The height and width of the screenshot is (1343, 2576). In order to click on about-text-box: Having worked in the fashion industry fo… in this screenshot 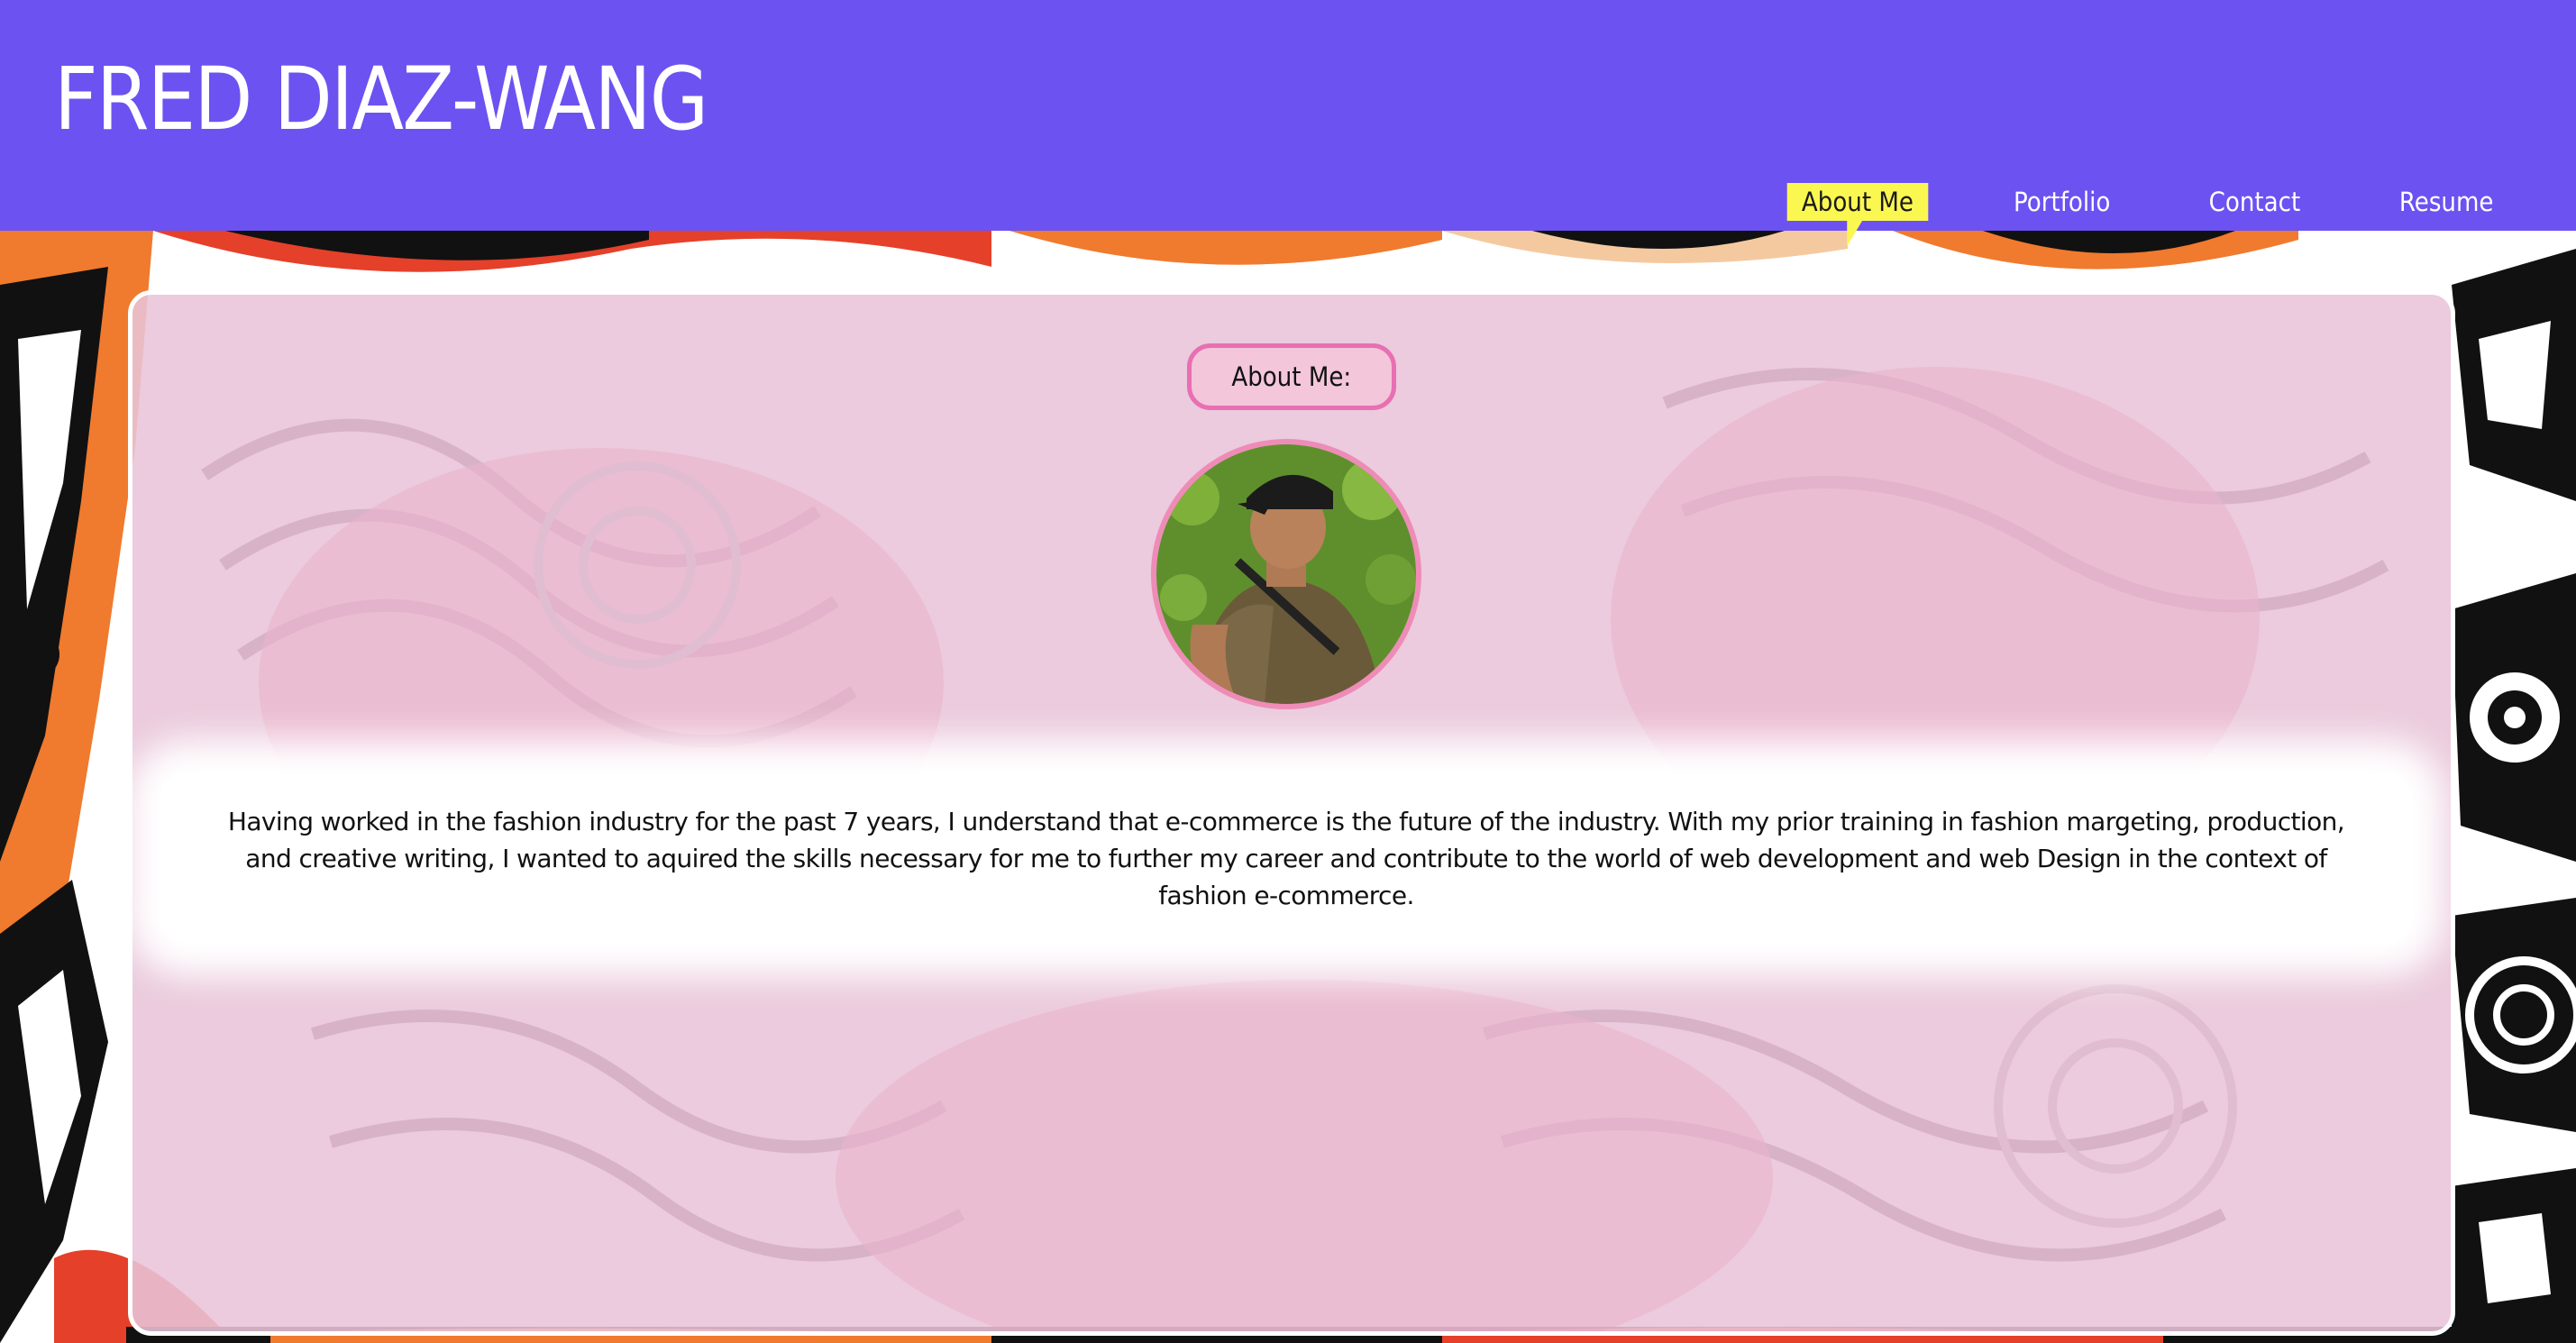, I will do `click(1286, 858)`.